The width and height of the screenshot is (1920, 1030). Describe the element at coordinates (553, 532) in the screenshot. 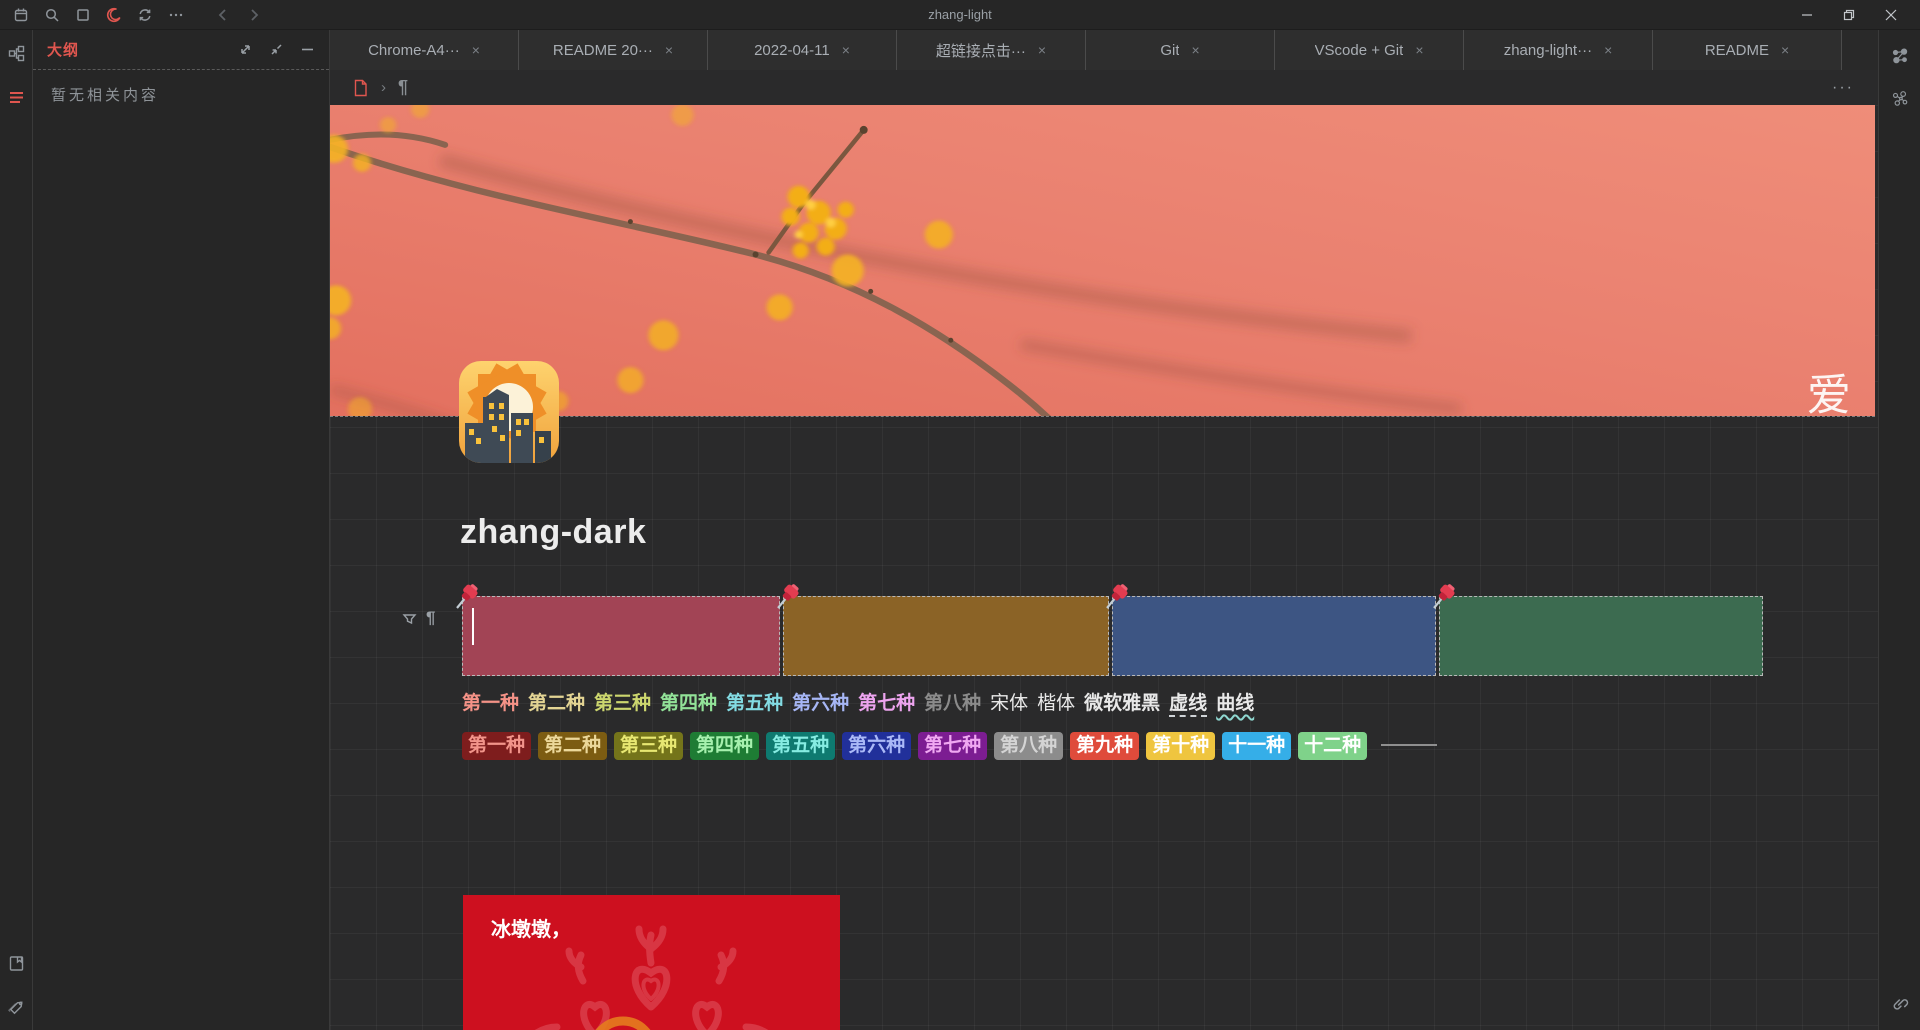

I see `document-title: zhang-dark` at that location.